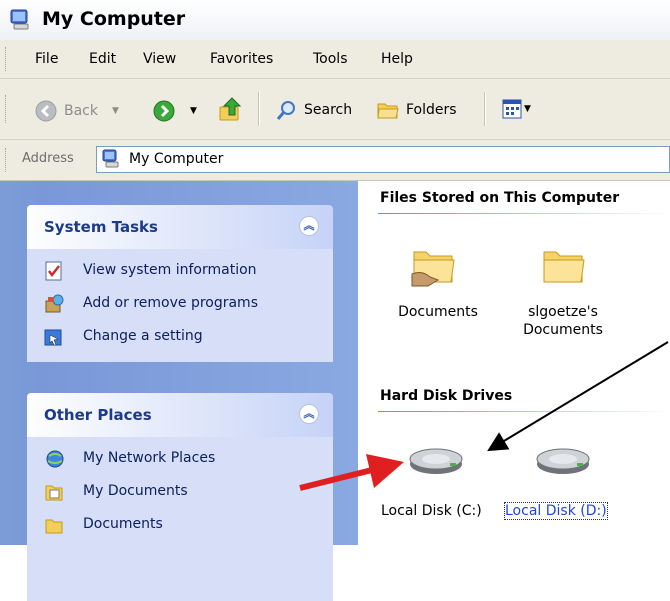 This screenshot has width=670, height=601. What do you see at coordinates (46, 111) in the screenshot?
I see `back-arrow-icon` at bounding box center [46, 111].